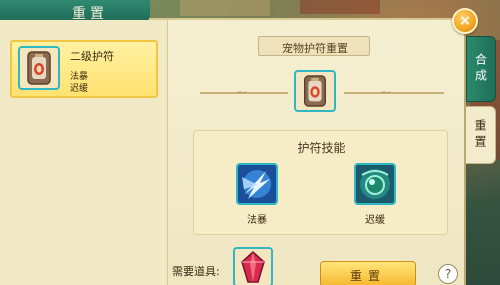 The width and height of the screenshot is (500, 285). What do you see at coordinates (394, 93) in the screenshot?
I see `decorative-line` at bounding box center [394, 93].